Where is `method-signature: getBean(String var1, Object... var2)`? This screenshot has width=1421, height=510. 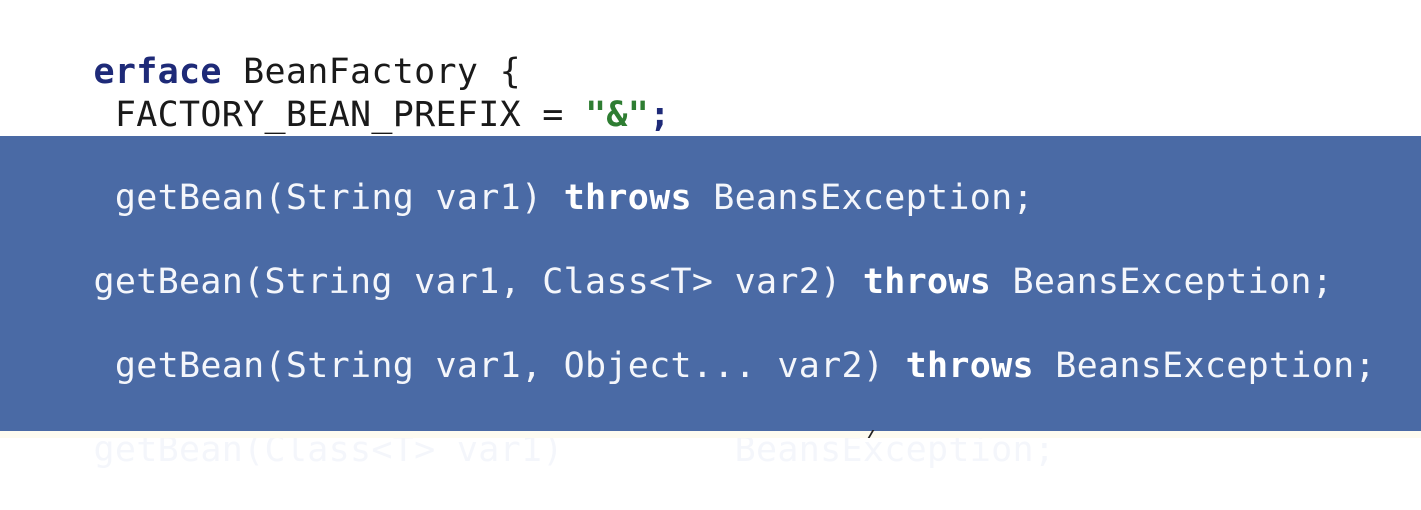 method-signature: getBean(String var1, Object... var2) is located at coordinates (510, 366).